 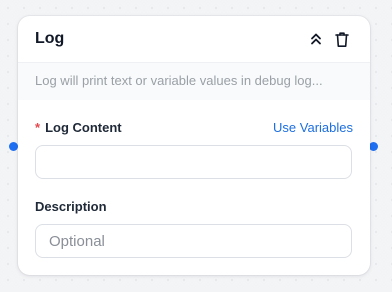 What do you see at coordinates (316, 39) in the screenshot?
I see `chevrons-up-icon` at bounding box center [316, 39].